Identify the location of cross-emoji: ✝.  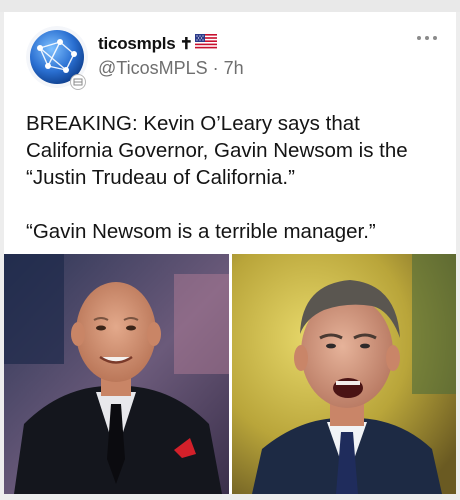
(186, 44).